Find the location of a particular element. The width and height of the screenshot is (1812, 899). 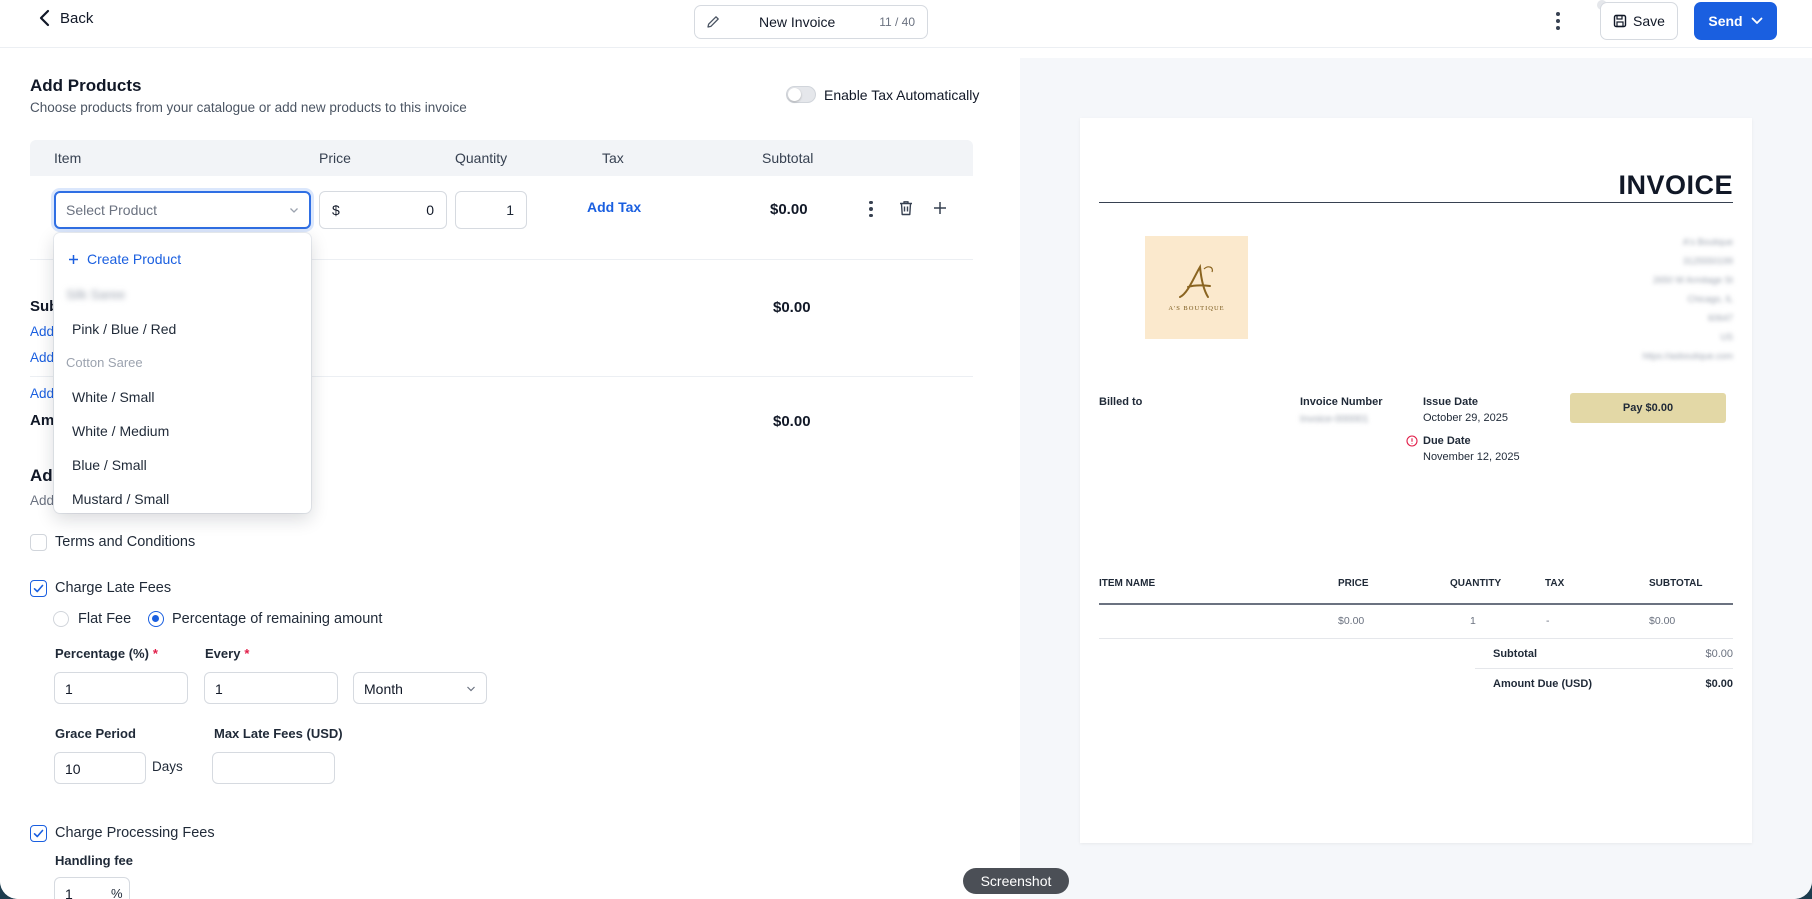

due-date-value: November 12, 2025 is located at coordinates (1471, 457).